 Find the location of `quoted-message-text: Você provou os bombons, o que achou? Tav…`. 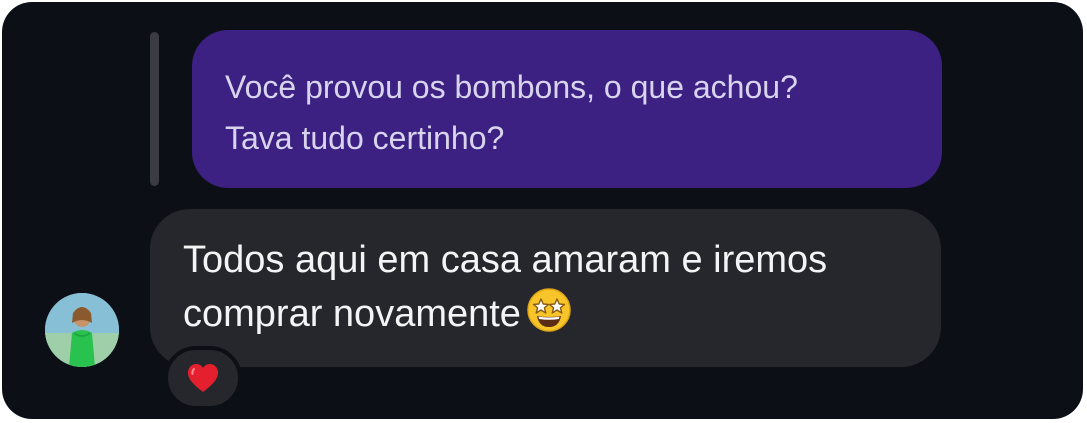

quoted-message-text: Você provou os bombons, o que achou? Tav… is located at coordinates (511, 112).